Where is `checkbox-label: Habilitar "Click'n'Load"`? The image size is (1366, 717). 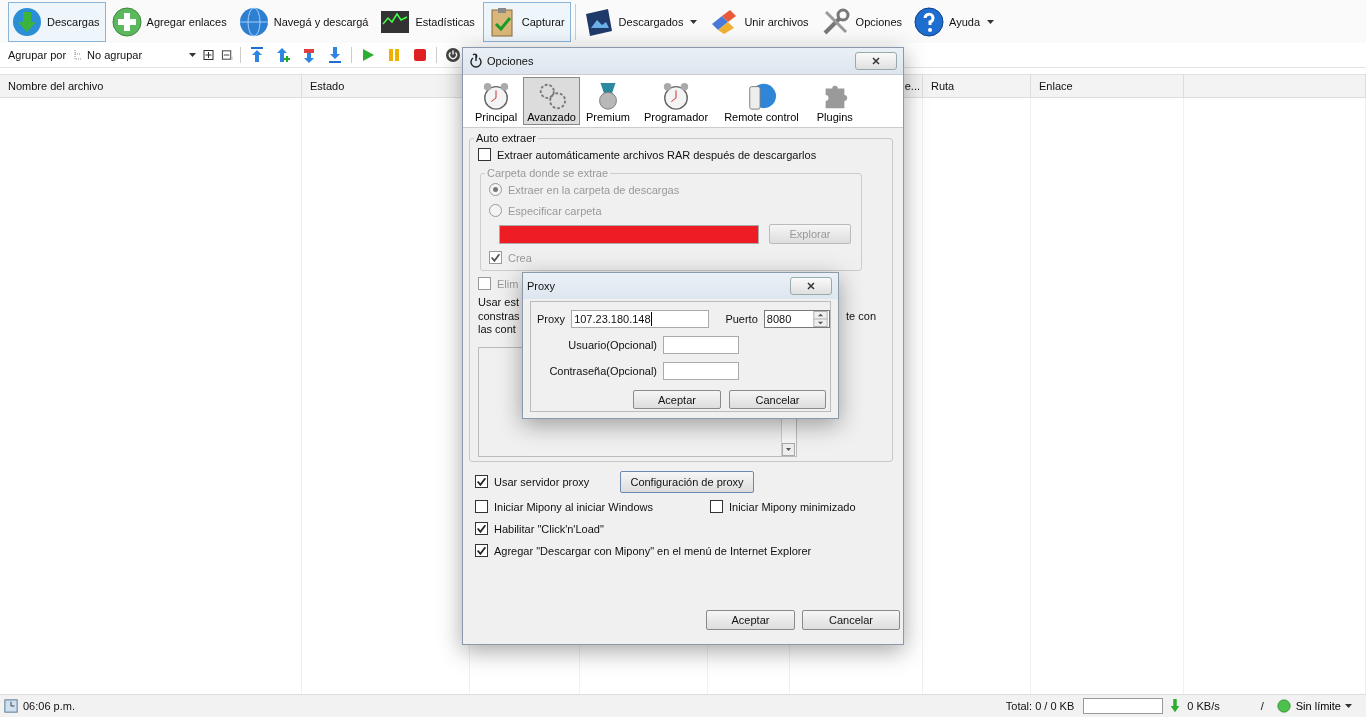 checkbox-label: Habilitar "Click'n'Load" is located at coordinates (549, 528).